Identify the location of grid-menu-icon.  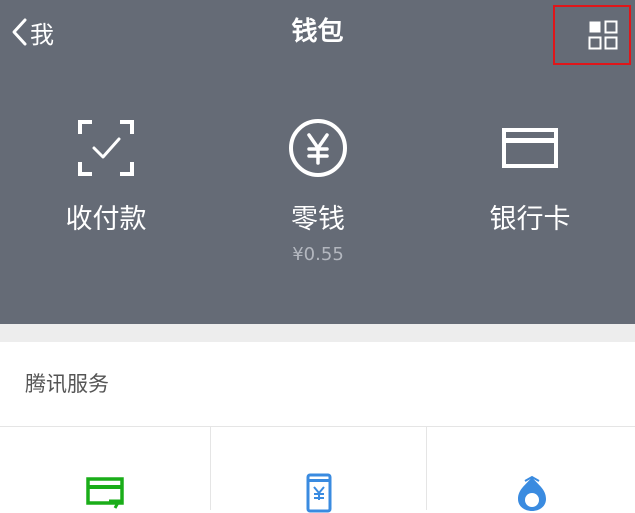
(603, 35).